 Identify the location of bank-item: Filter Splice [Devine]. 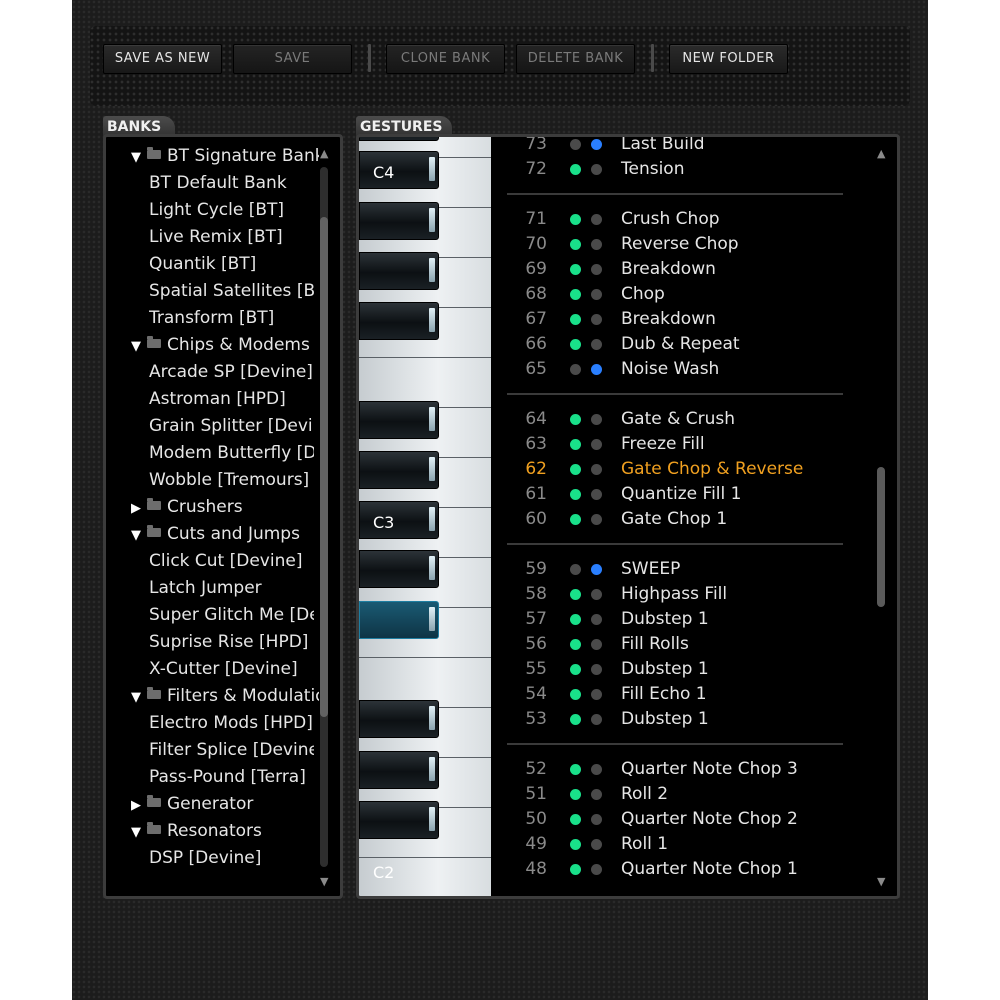
(231, 750).